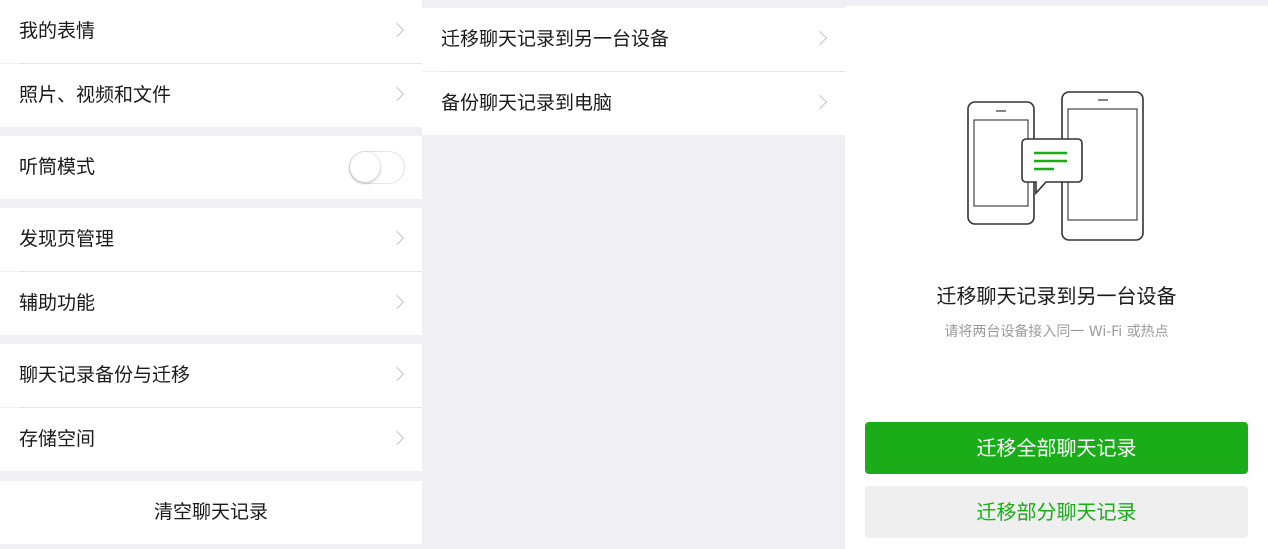 The image size is (1268, 549). Describe the element at coordinates (555, 39) in the screenshot. I see `row-label: 迁移聊天记录到另一台设备` at that location.